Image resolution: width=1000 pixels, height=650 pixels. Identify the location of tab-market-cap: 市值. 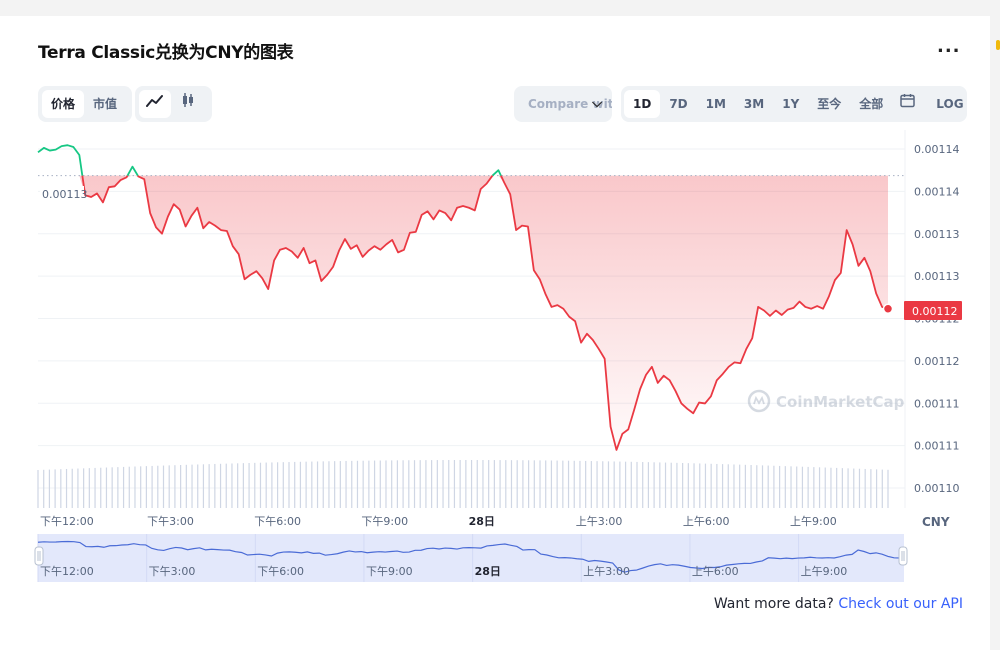
(105, 104).